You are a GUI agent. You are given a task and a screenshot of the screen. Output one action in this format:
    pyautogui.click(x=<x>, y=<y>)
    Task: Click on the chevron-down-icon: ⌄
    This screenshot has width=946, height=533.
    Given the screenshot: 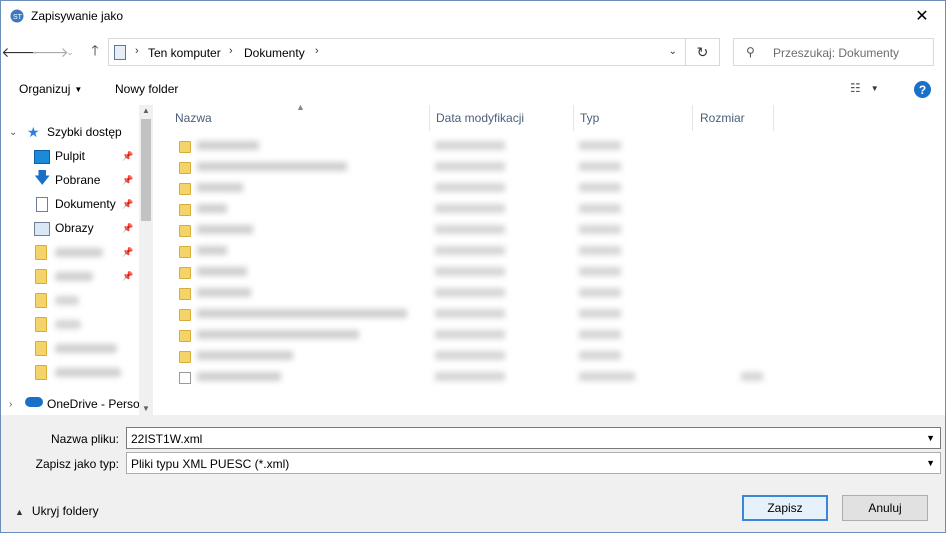 What is the action you would take?
    pyautogui.click(x=13, y=132)
    